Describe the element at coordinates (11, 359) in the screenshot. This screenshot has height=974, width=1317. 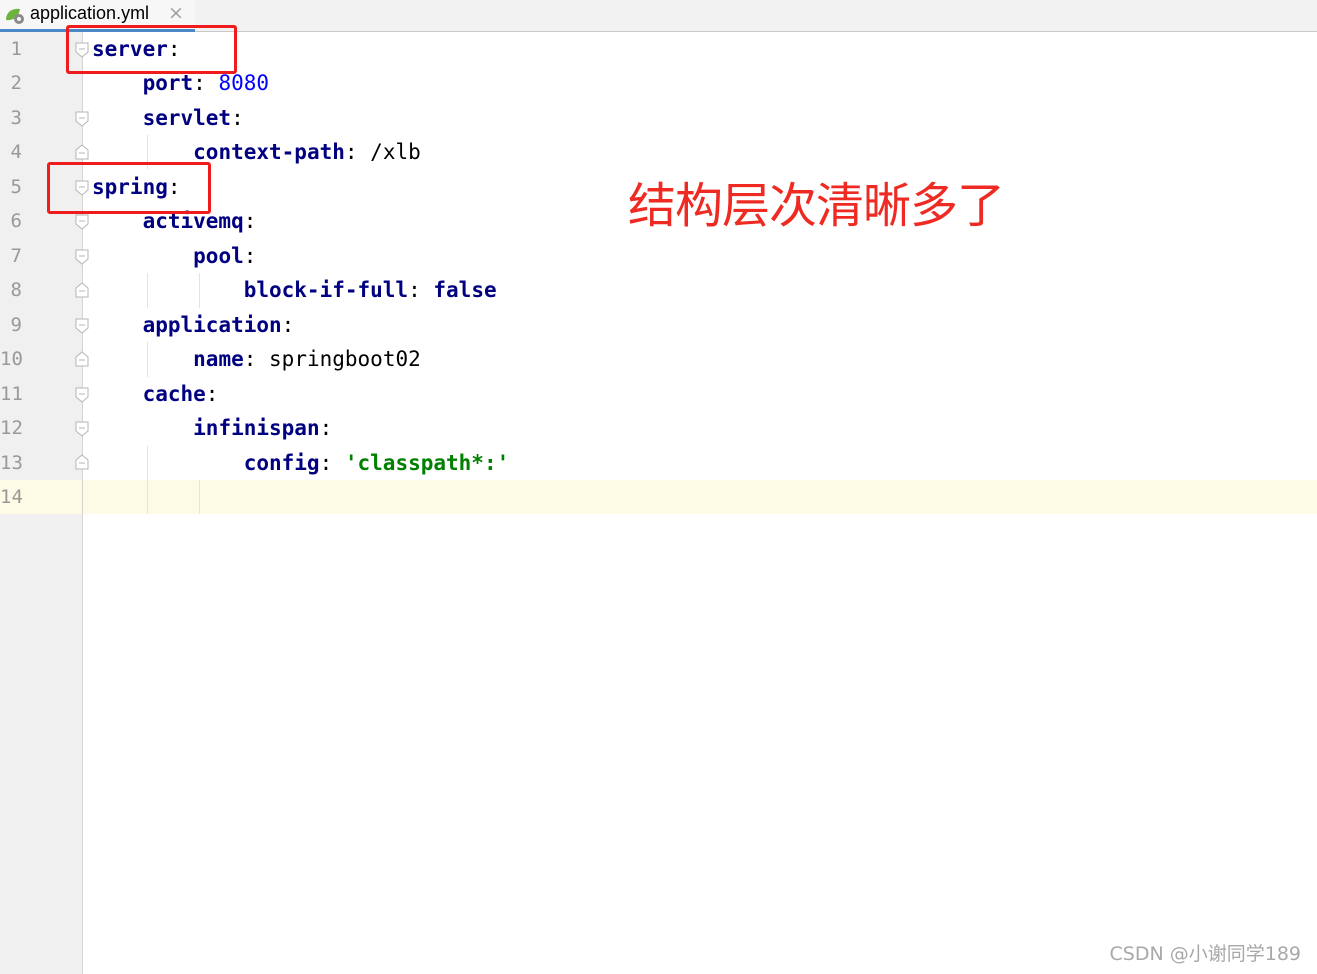
I see `line-number: 10` at that location.